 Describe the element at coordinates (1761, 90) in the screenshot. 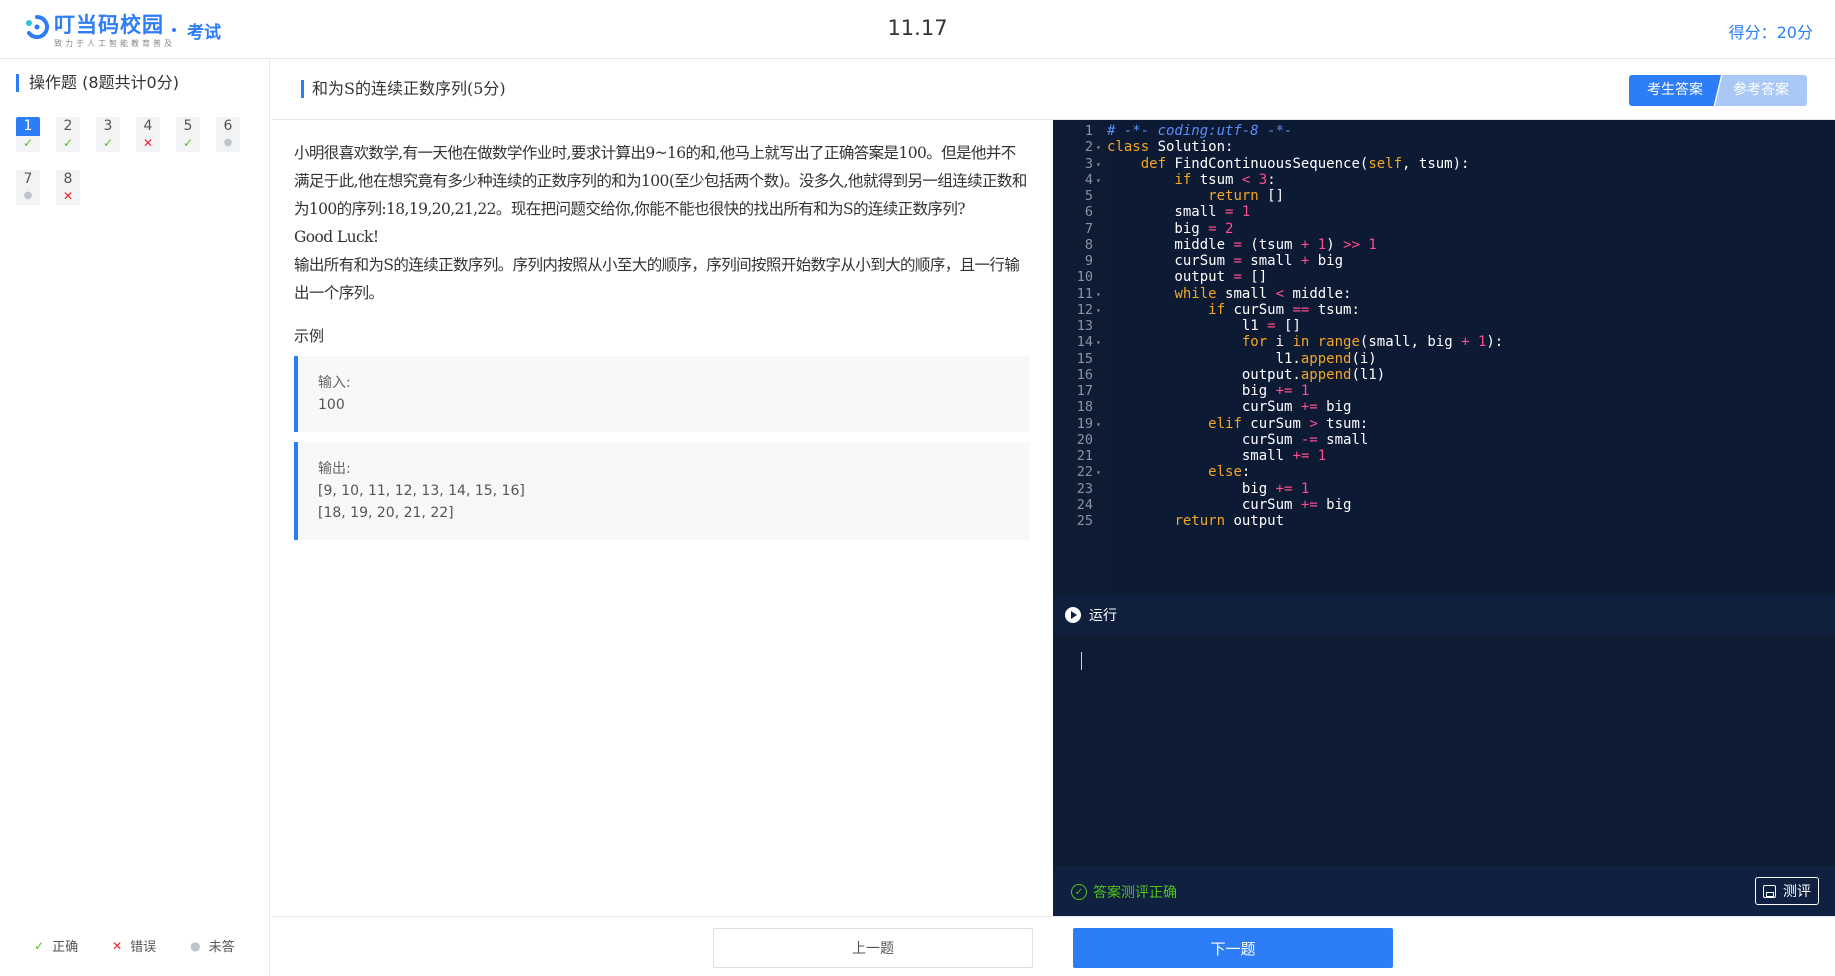

I see `tab-reference-answer: 参考答案` at that location.